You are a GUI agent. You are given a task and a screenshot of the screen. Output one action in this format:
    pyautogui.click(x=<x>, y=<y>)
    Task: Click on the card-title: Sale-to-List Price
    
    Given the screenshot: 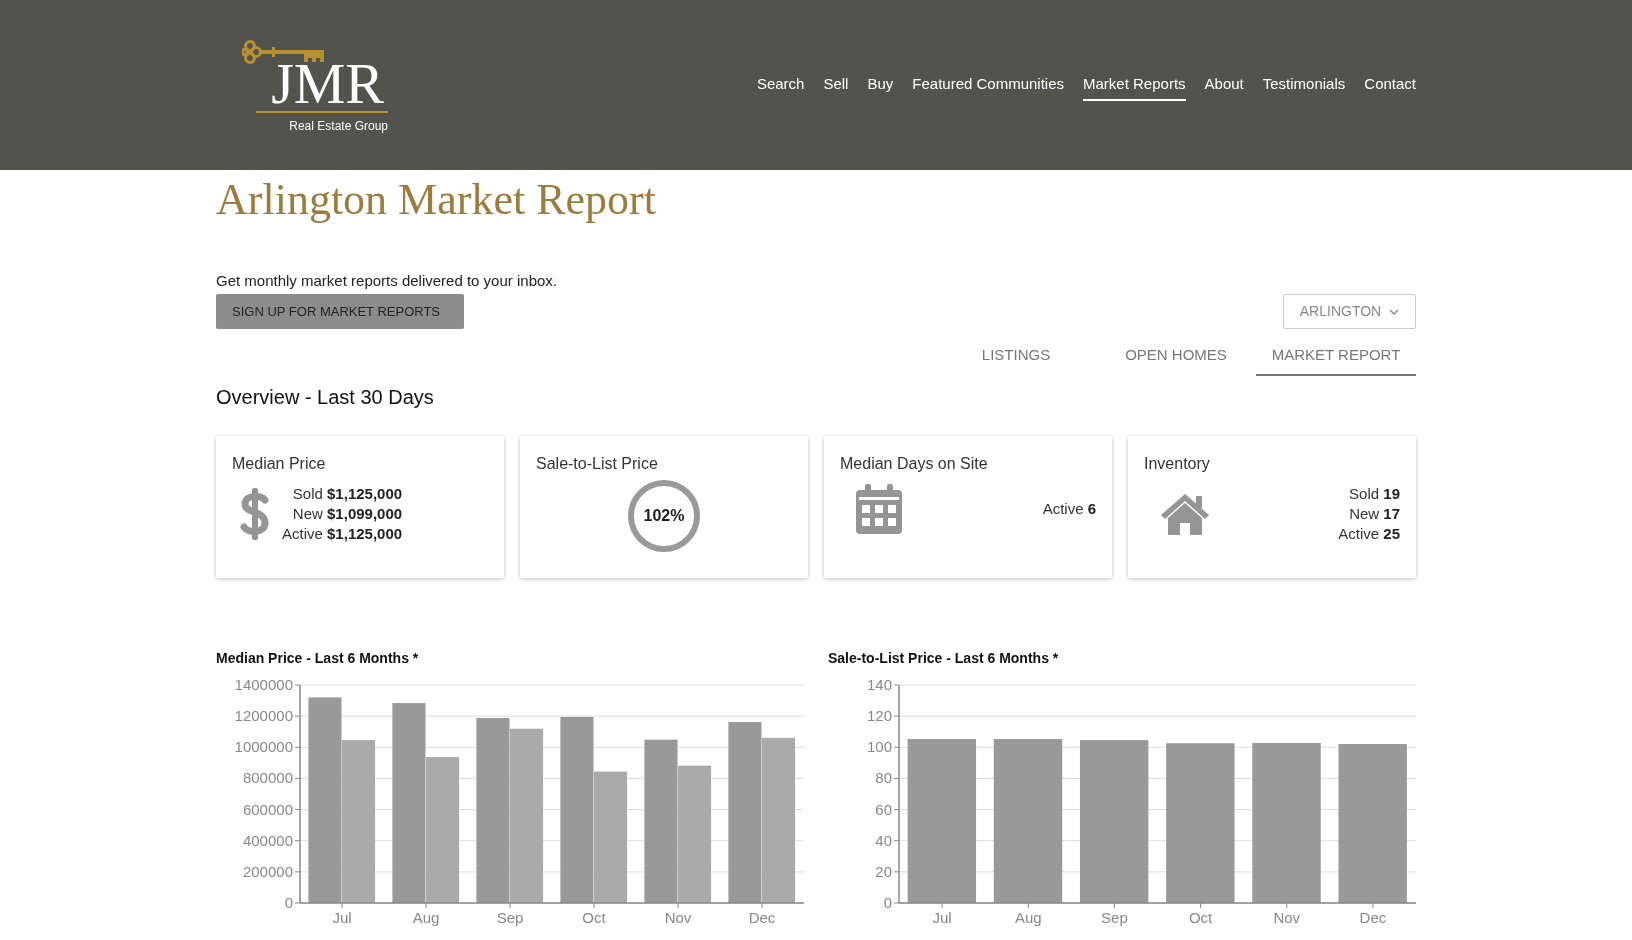 What is the action you would take?
    pyautogui.click(x=597, y=464)
    